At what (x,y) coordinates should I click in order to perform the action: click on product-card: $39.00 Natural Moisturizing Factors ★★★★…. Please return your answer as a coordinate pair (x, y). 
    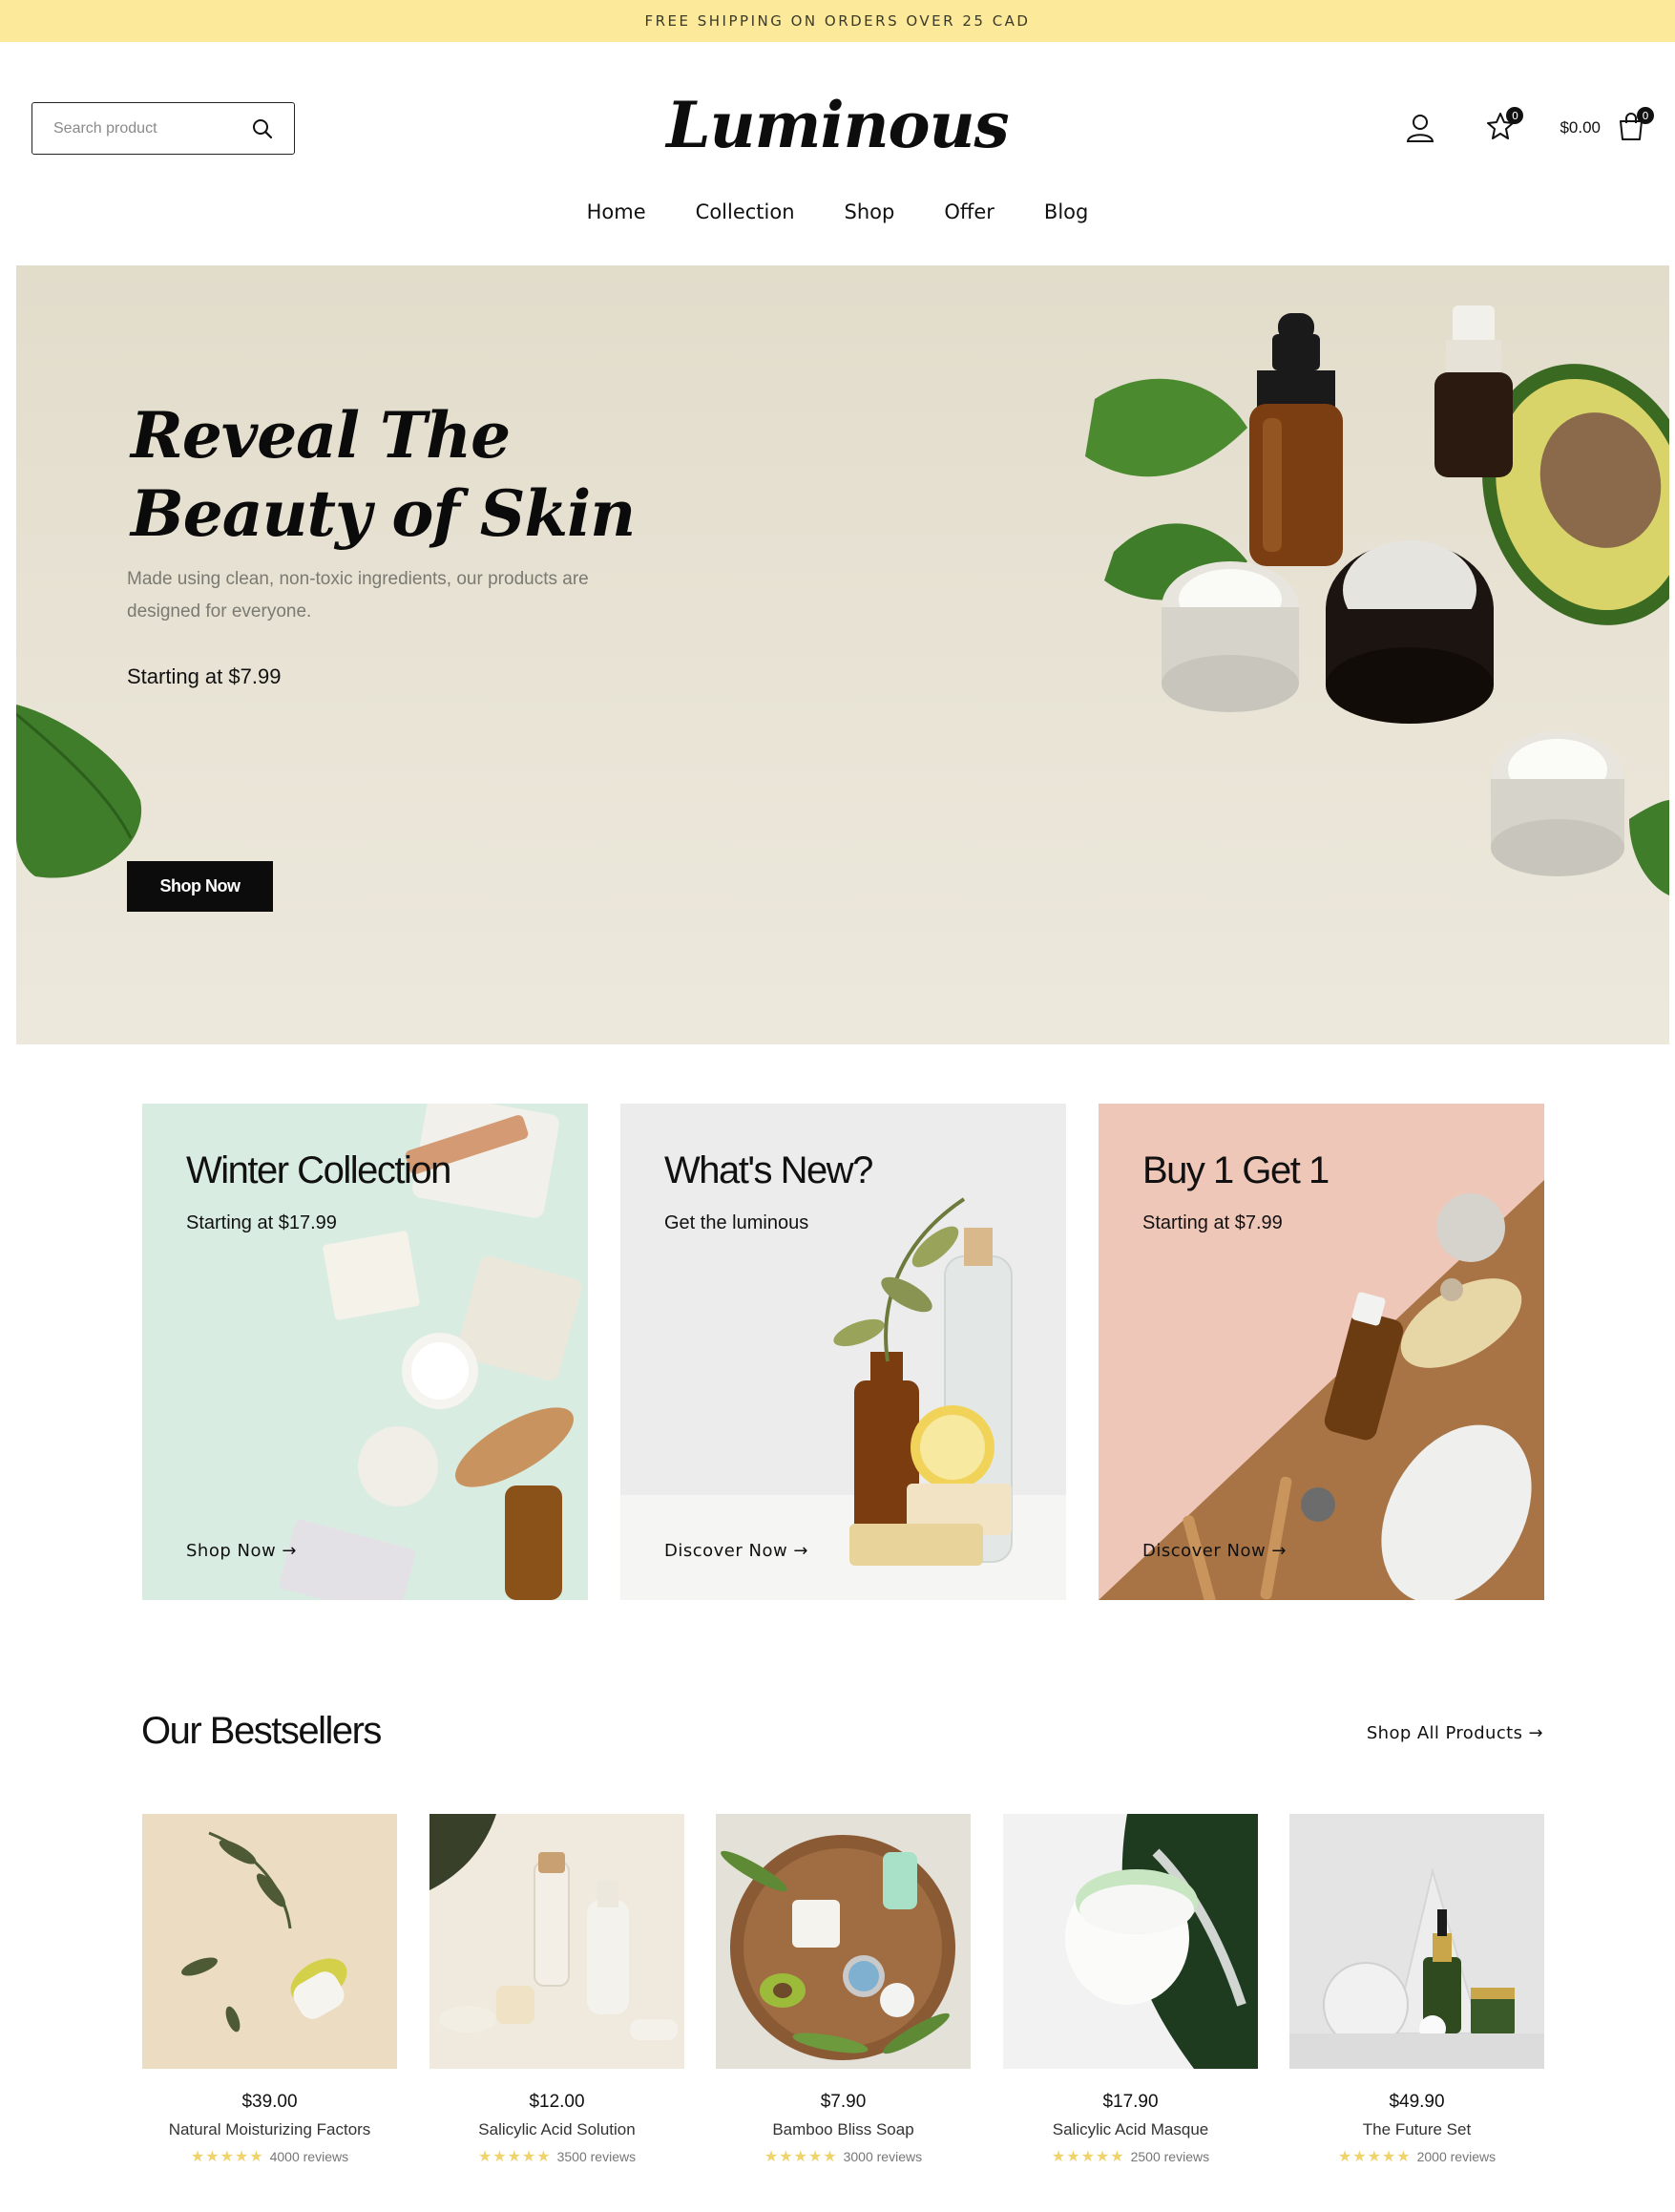
    Looking at the image, I should click on (269, 1990).